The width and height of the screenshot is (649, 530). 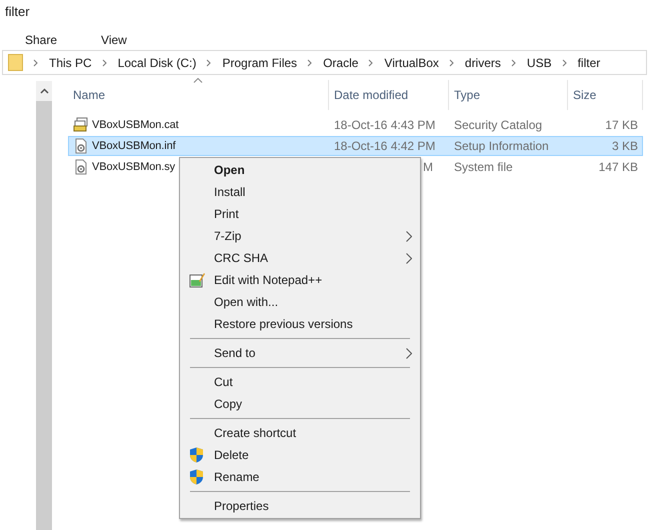 What do you see at coordinates (411, 63) in the screenshot?
I see `breadcrumb-item: VirtualBox` at bounding box center [411, 63].